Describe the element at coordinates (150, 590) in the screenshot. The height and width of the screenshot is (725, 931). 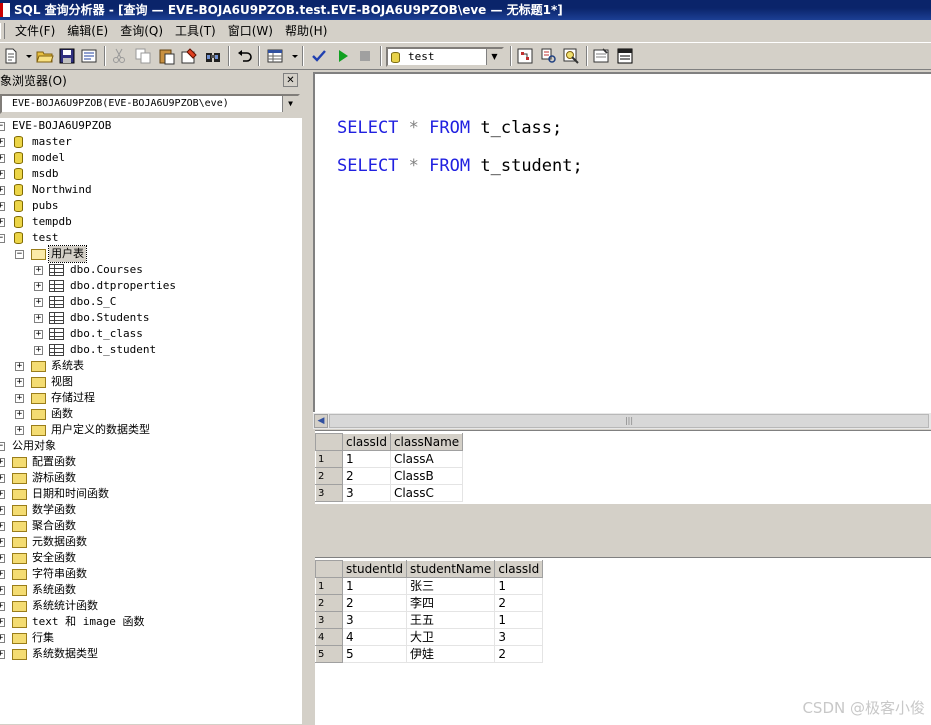
I see `tree-folder-item: + 系统函数` at that location.